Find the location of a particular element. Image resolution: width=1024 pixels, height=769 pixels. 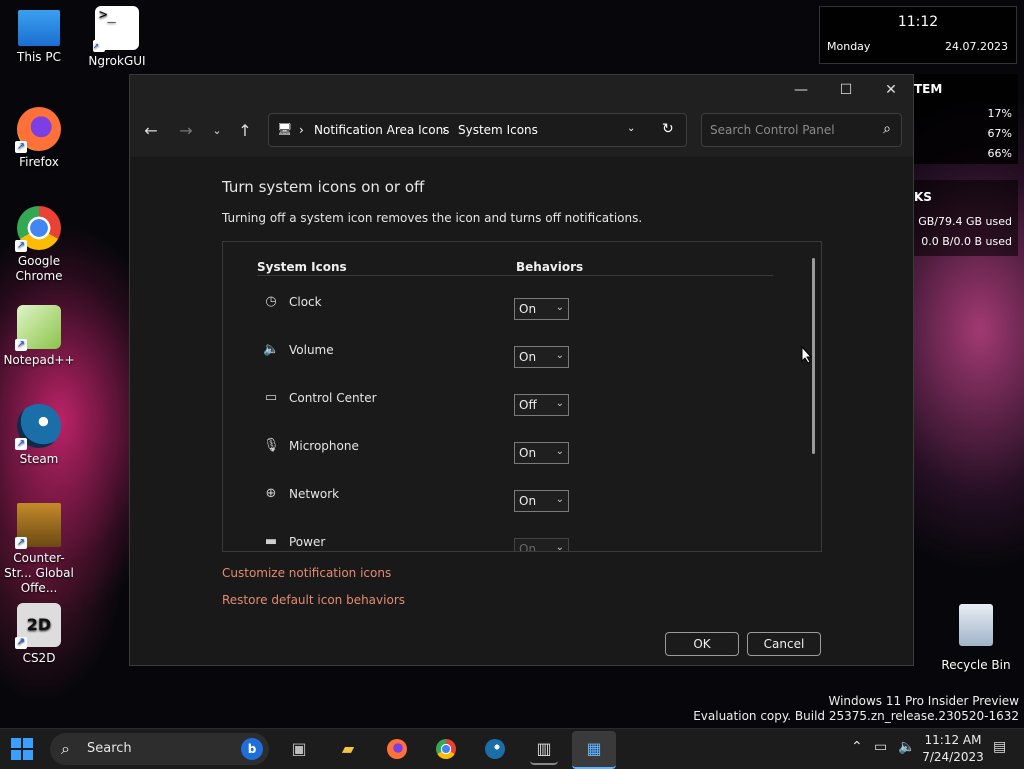

desktop-icon-this-pc: This PC is located at coordinates (39, 37).